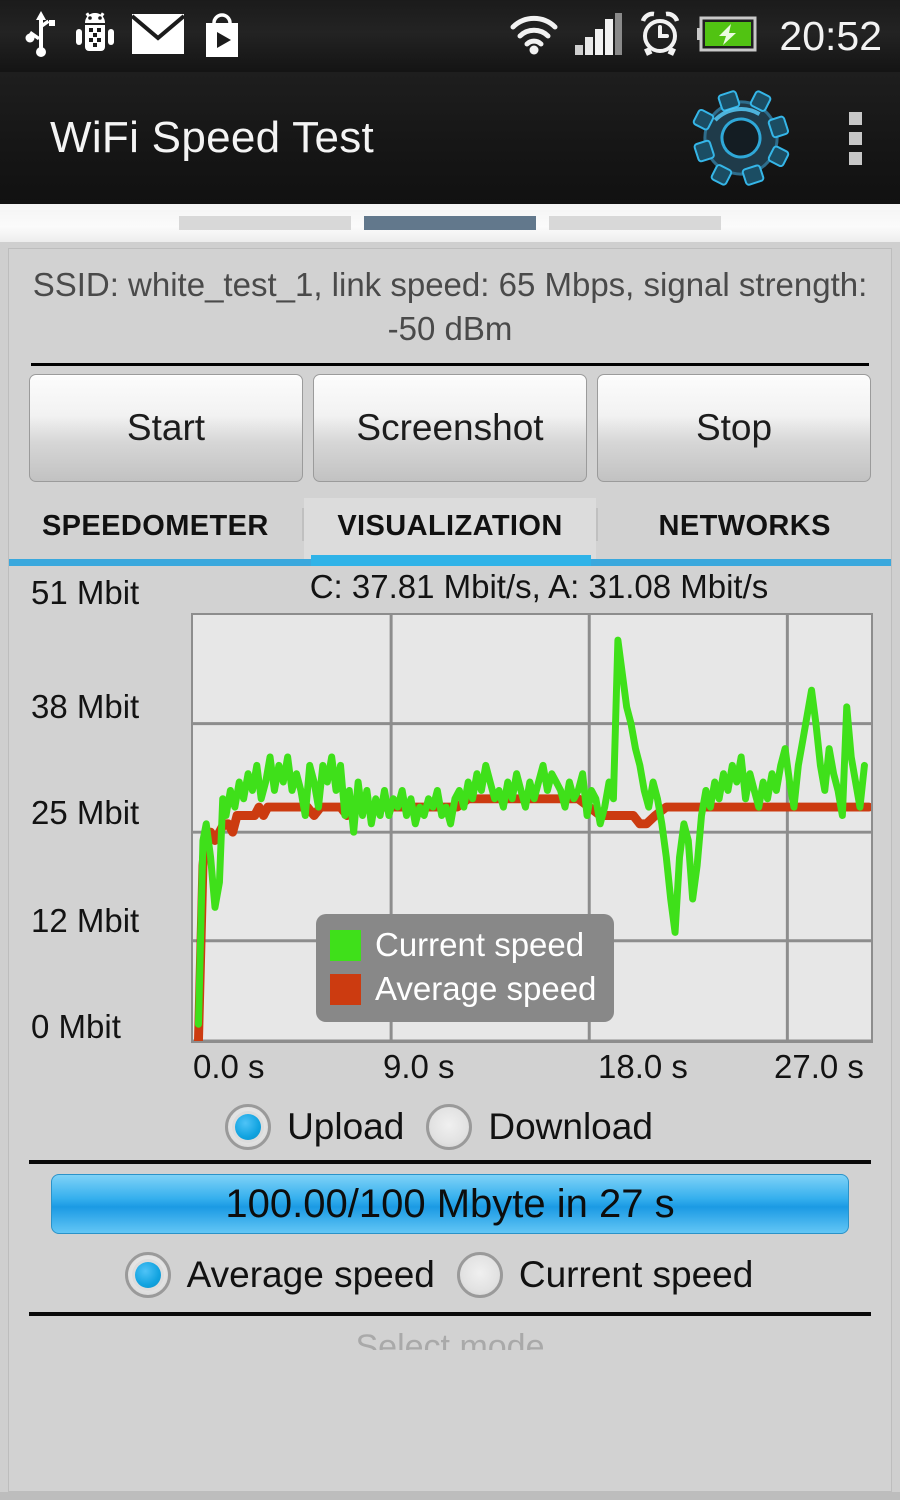 The width and height of the screenshot is (900, 1500). I want to click on y-tick-label-0: 0 Mbit, so click(76, 1026).